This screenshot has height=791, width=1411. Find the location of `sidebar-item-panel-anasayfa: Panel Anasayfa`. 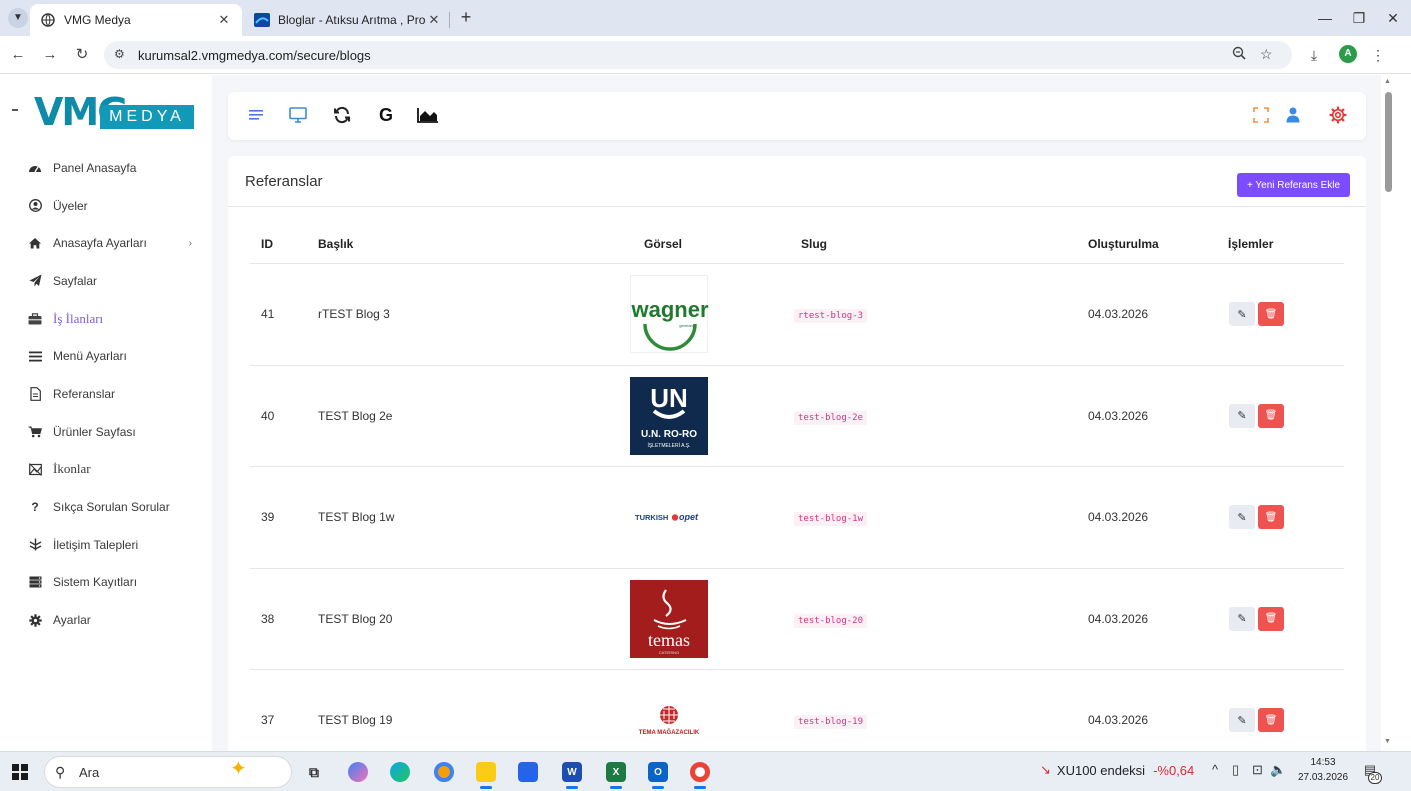

sidebar-item-panel-anasayfa: Panel Anasayfa is located at coordinates (106, 168).